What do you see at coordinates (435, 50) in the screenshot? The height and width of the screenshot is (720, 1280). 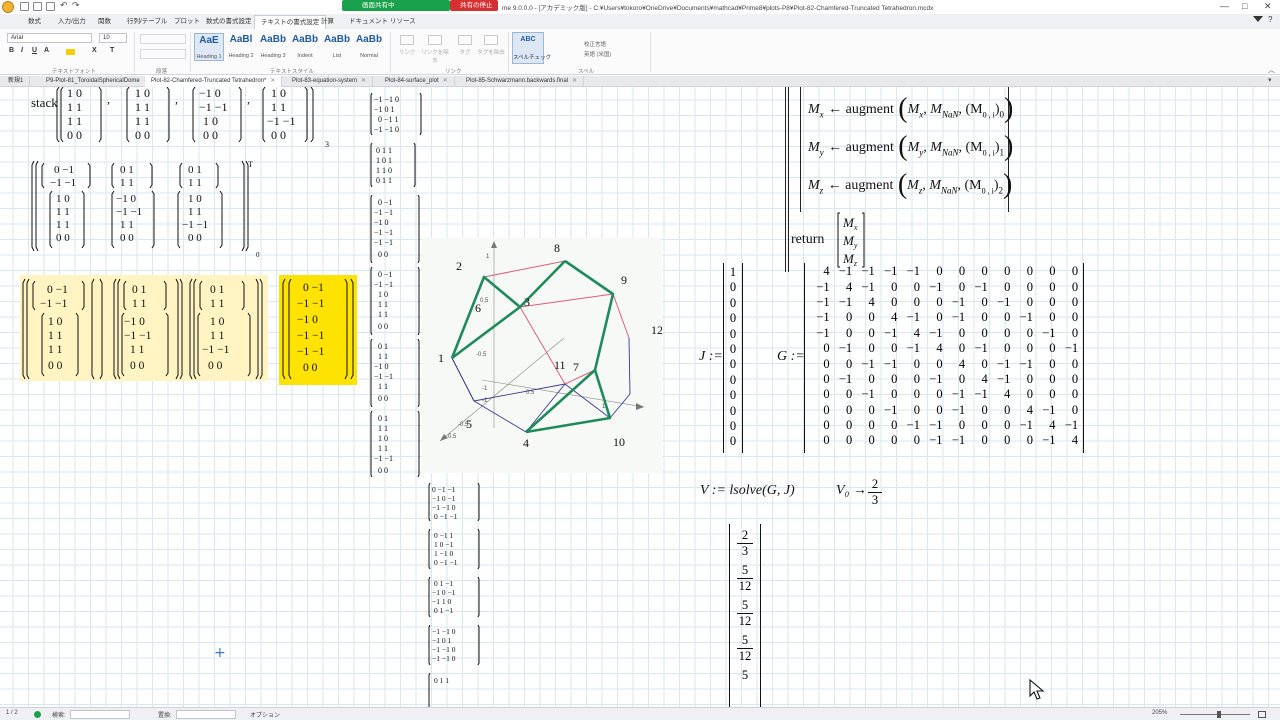 I see `remove-link-button: リンクを除去` at bounding box center [435, 50].